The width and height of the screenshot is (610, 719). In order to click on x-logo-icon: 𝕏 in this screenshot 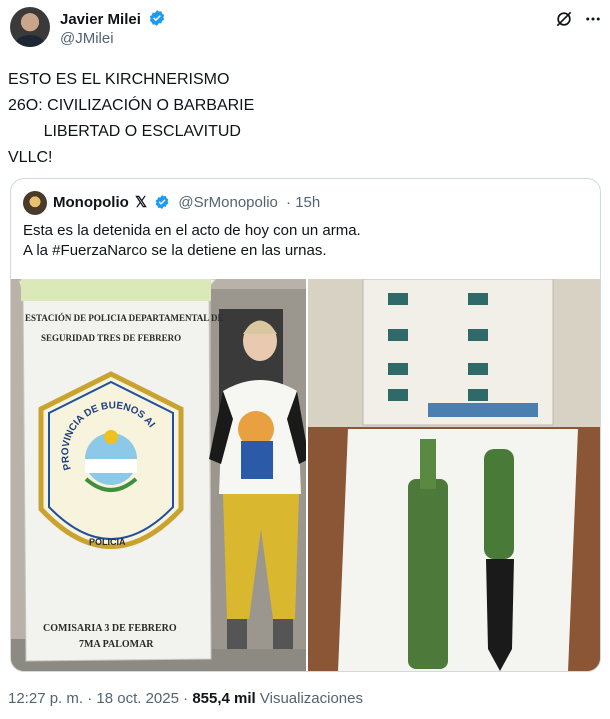, I will do `click(141, 202)`.